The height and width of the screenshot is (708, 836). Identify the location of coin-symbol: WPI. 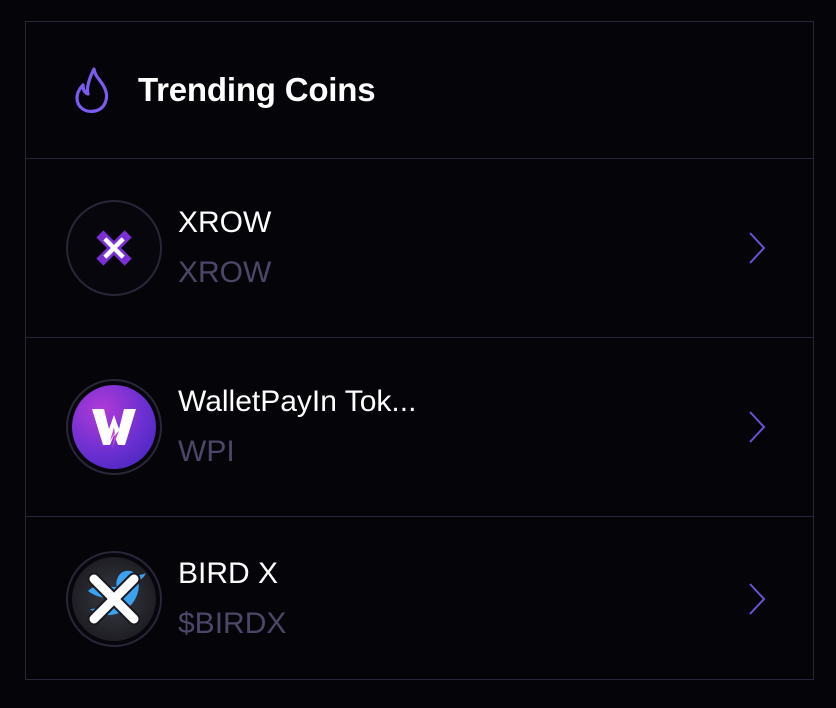
(206, 451).